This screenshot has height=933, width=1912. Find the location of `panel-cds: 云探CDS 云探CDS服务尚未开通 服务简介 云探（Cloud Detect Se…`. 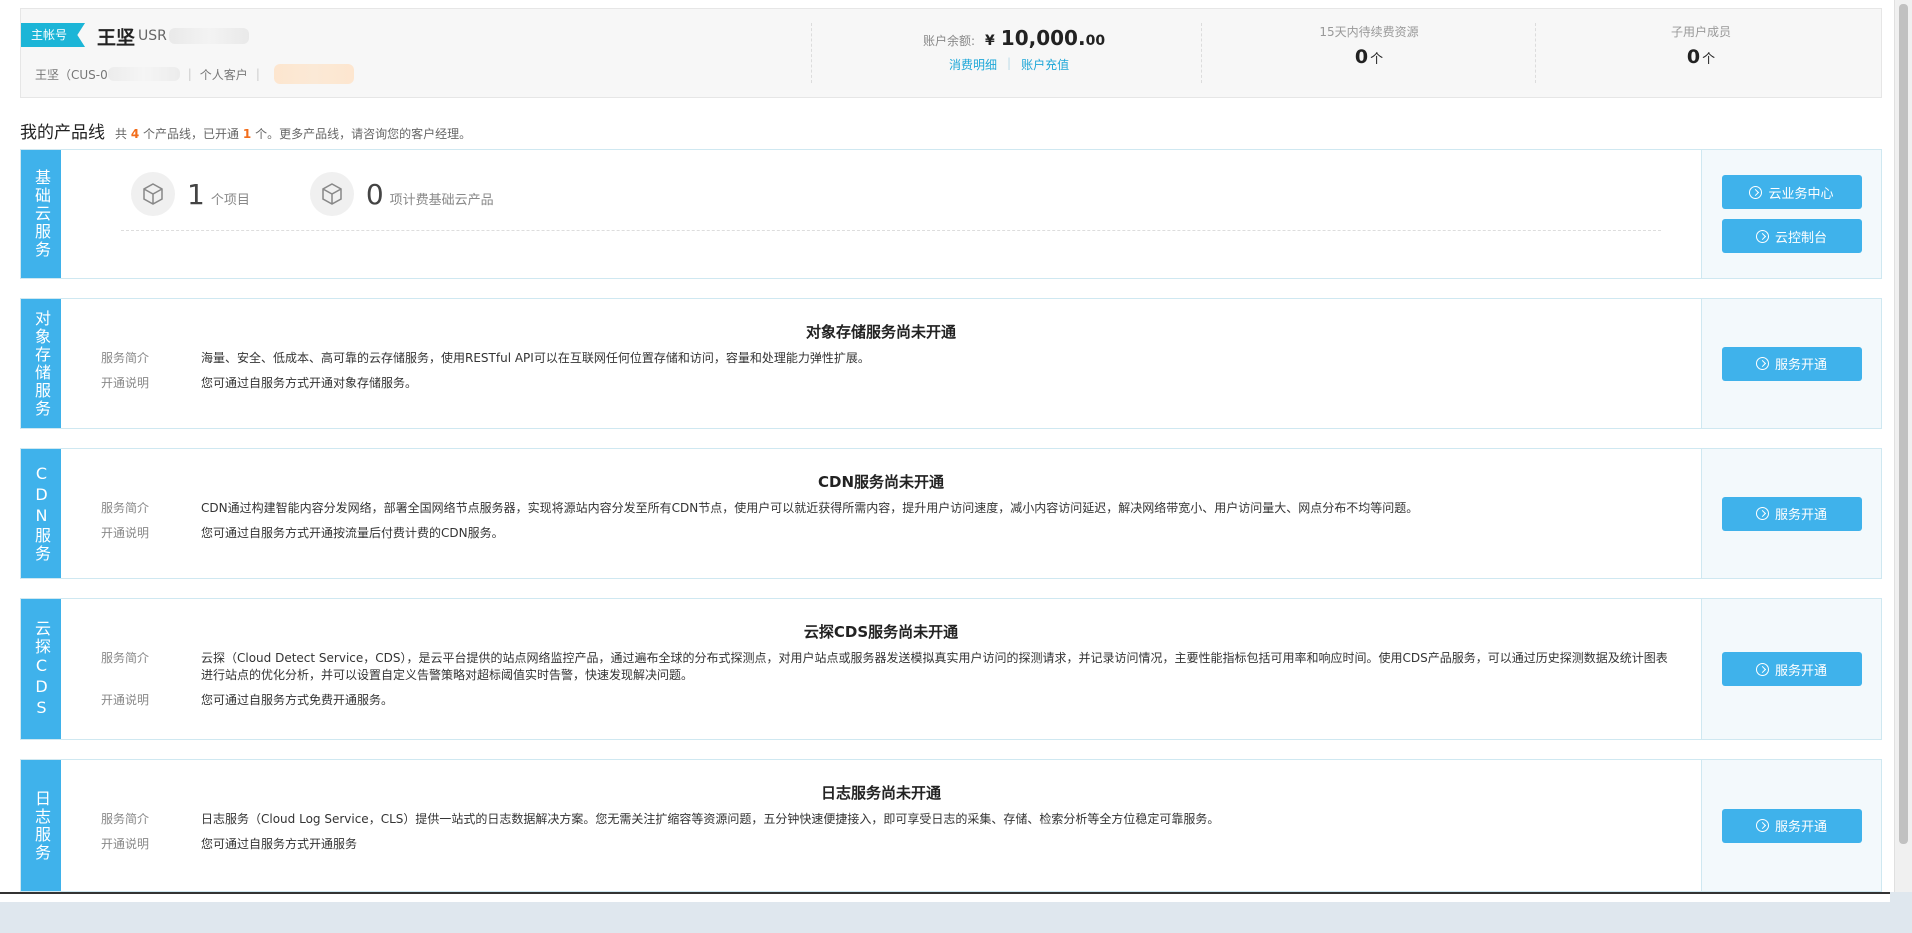

panel-cds: 云探CDS 云探CDS服务尚未开通 服务简介 云探（Cloud Detect Se… is located at coordinates (951, 669).